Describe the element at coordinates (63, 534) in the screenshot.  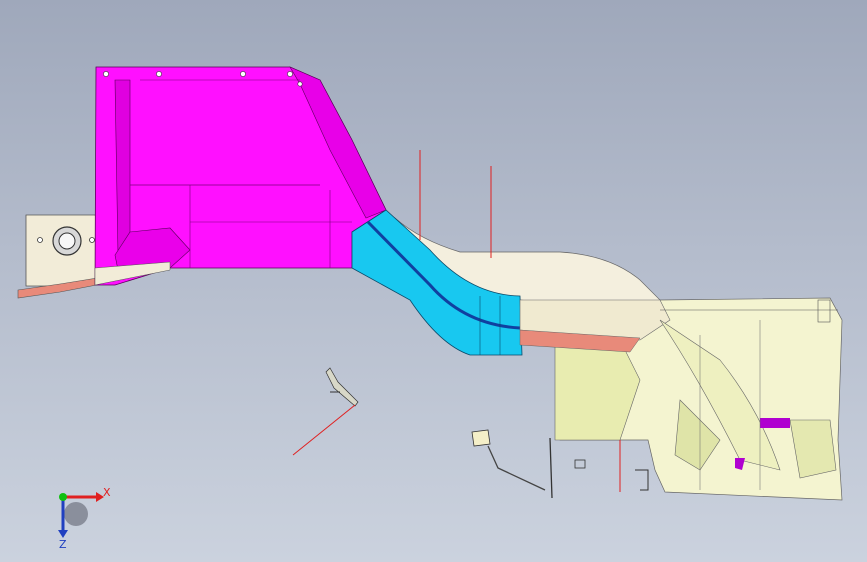
I see `z-axis-arrowhead` at that location.